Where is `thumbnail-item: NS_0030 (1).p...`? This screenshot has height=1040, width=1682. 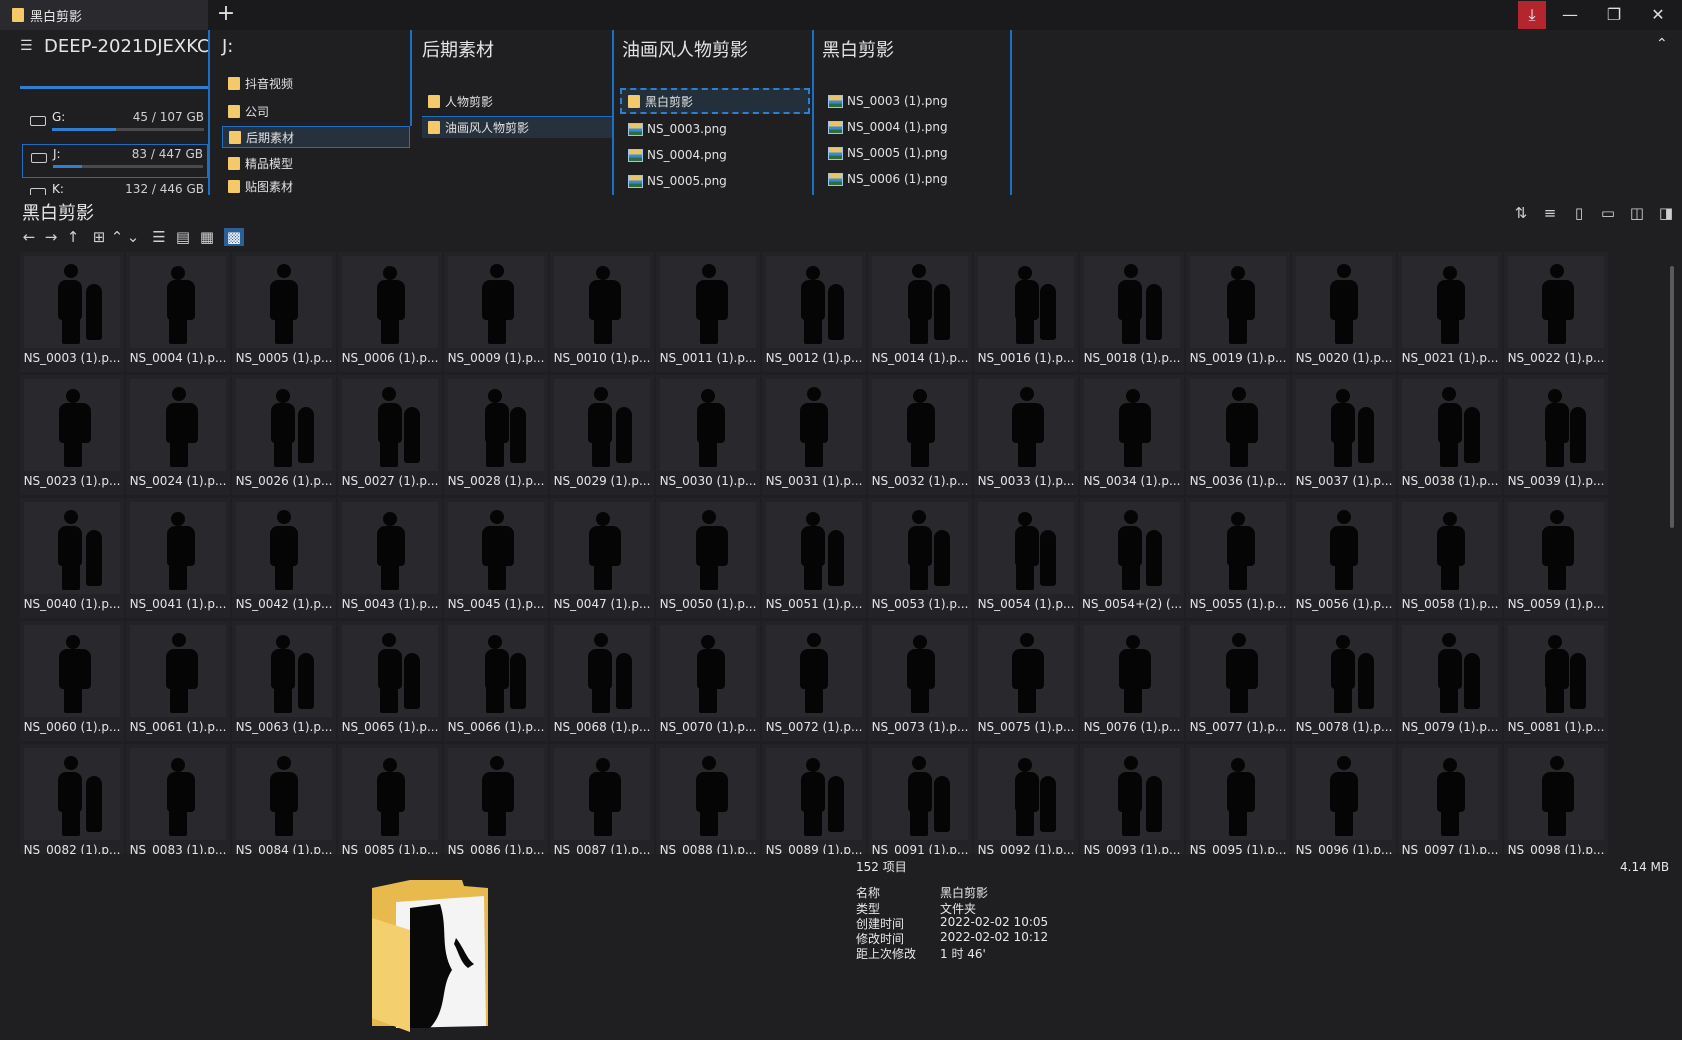
thumbnail-item: NS_0030 (1).p... is located at coordinates (708, 435).